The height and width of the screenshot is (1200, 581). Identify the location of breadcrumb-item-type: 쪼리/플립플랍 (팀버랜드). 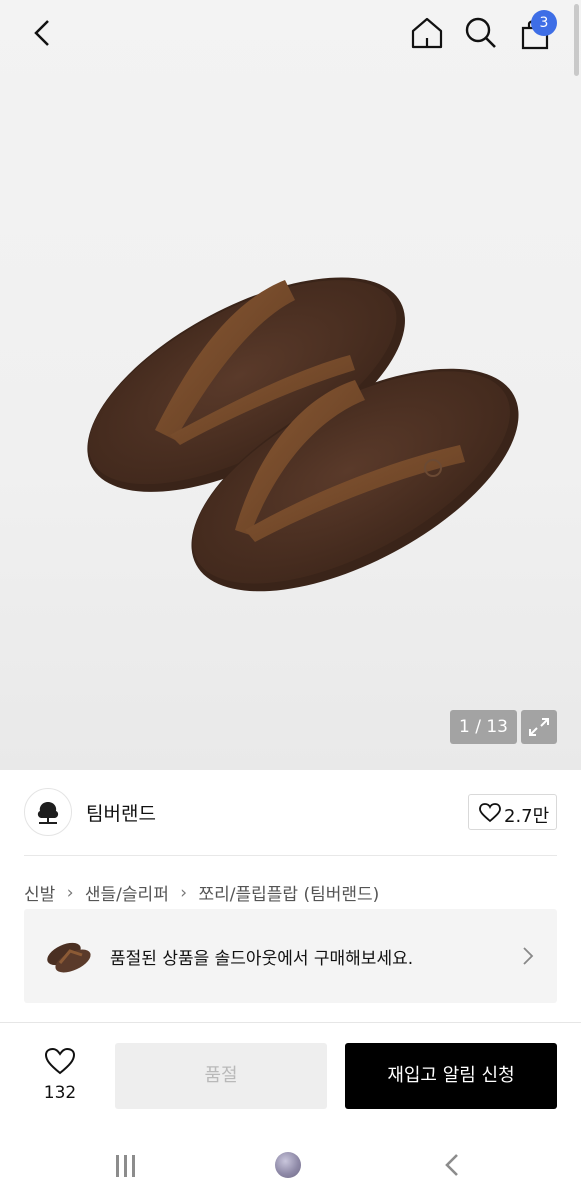
(288, 895).